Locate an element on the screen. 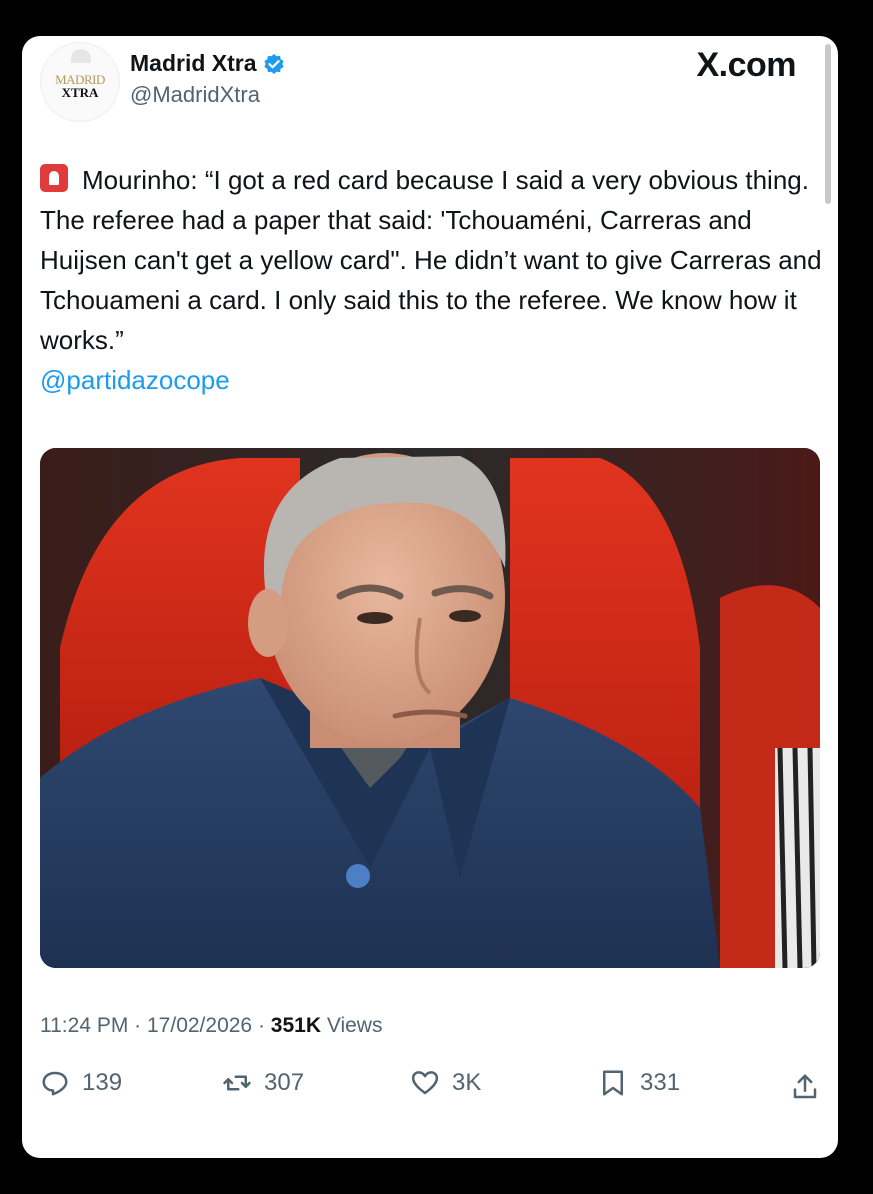 The image size is (873, 1194). reply-icon is located at coordinates (55, 1083).